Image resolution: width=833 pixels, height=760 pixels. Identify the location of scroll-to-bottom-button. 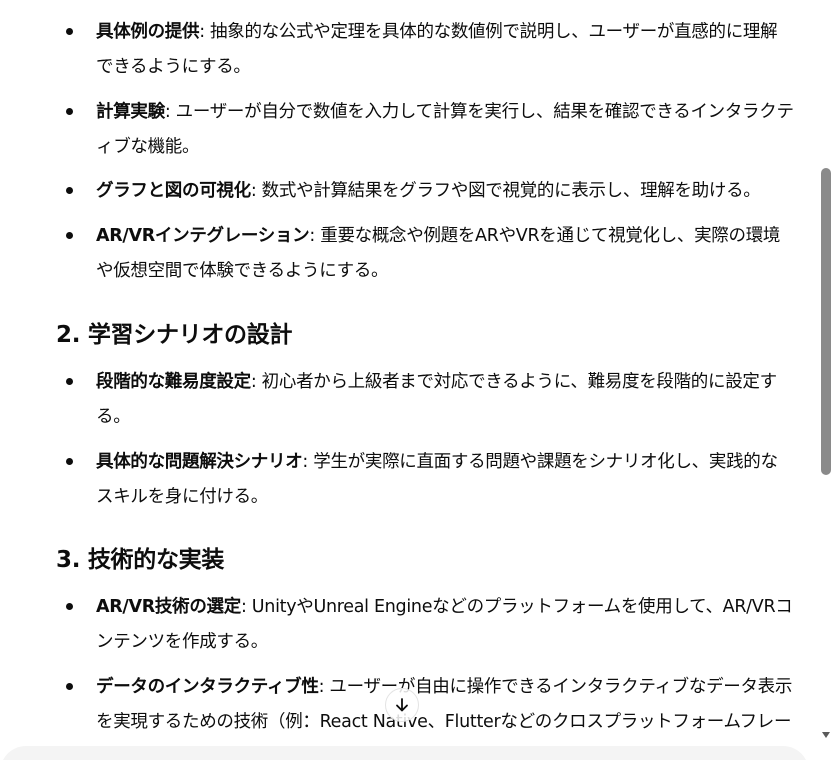
(402, 705).